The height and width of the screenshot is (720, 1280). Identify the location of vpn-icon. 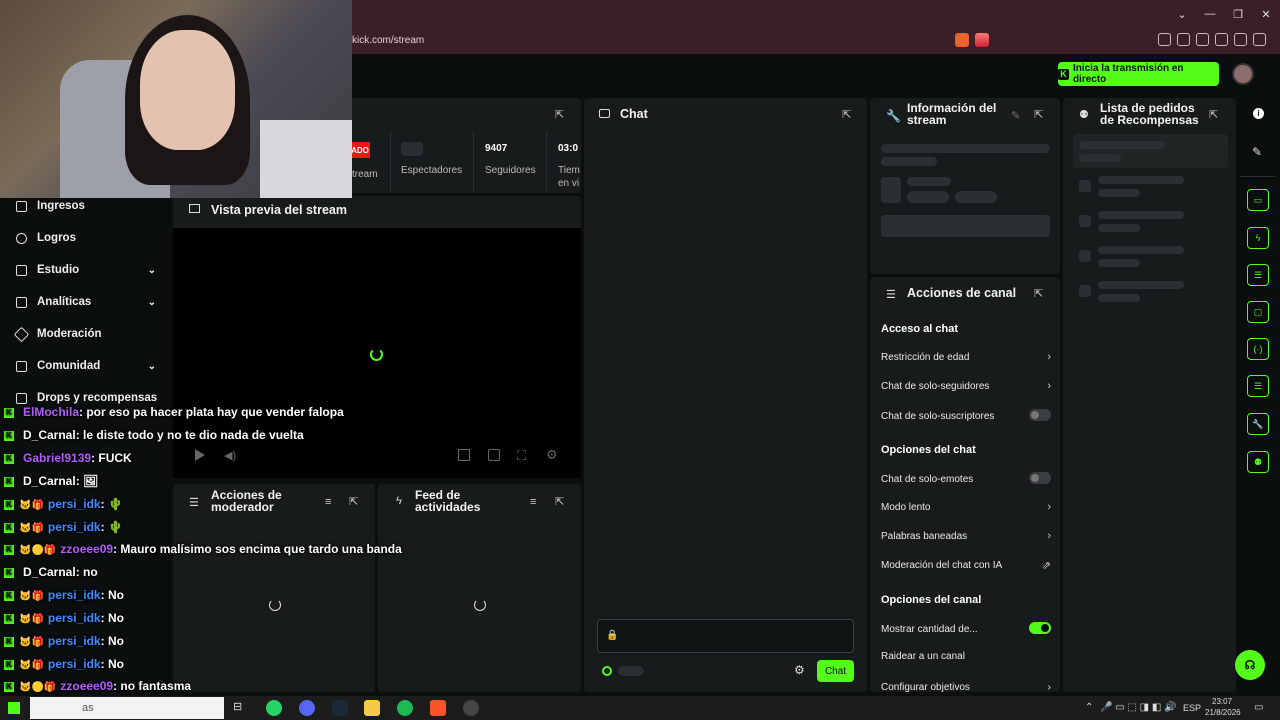
(1240, 39).